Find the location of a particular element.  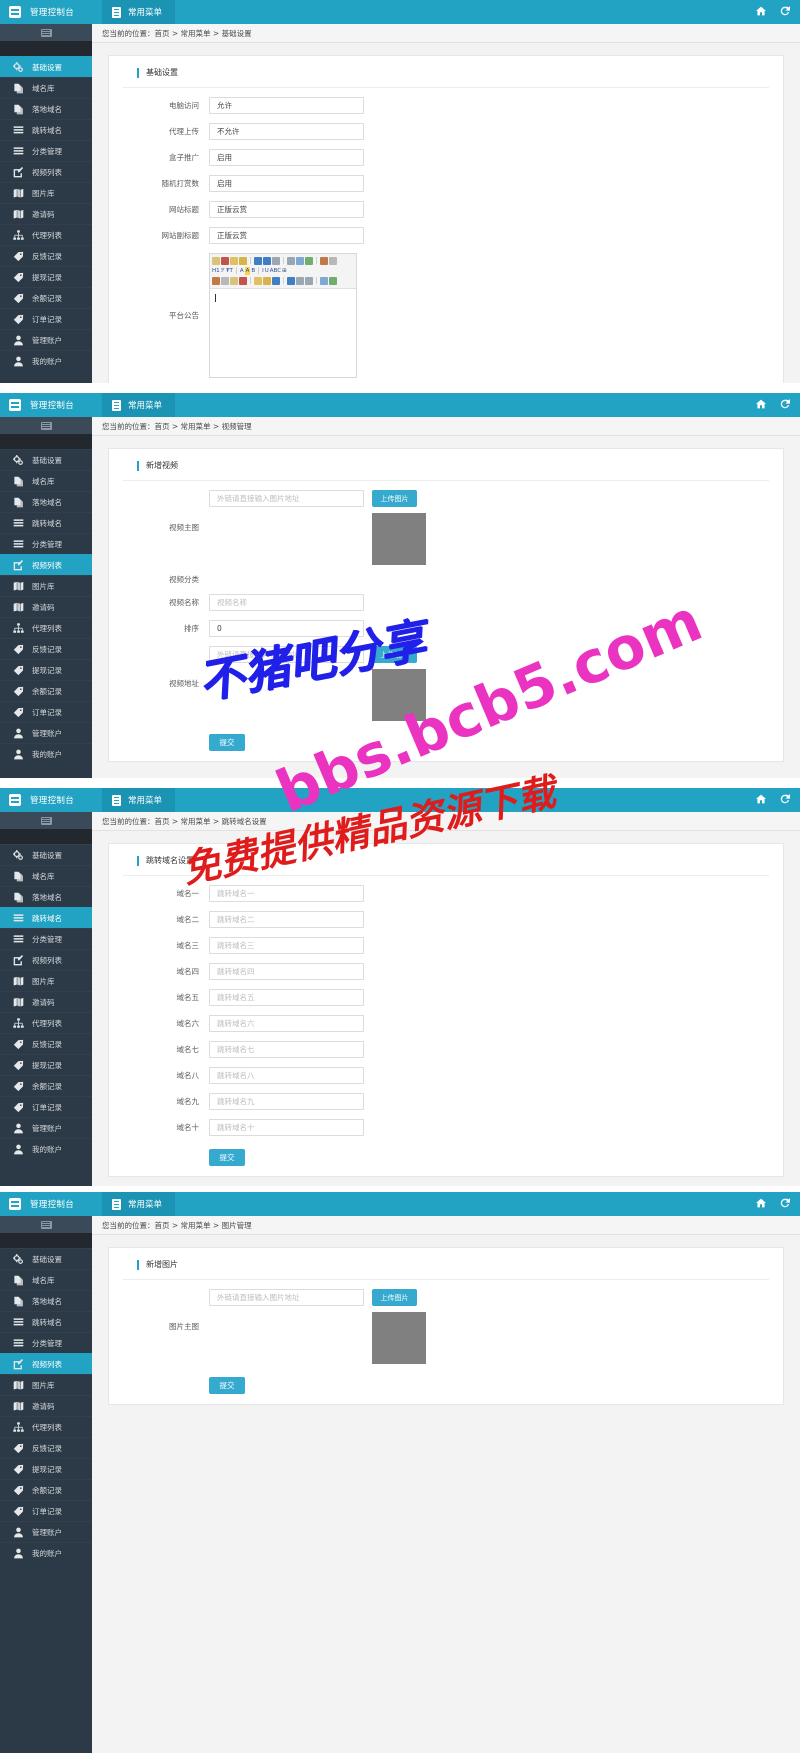

upload-button: 上传视频 is located at coordinates (394, 654).